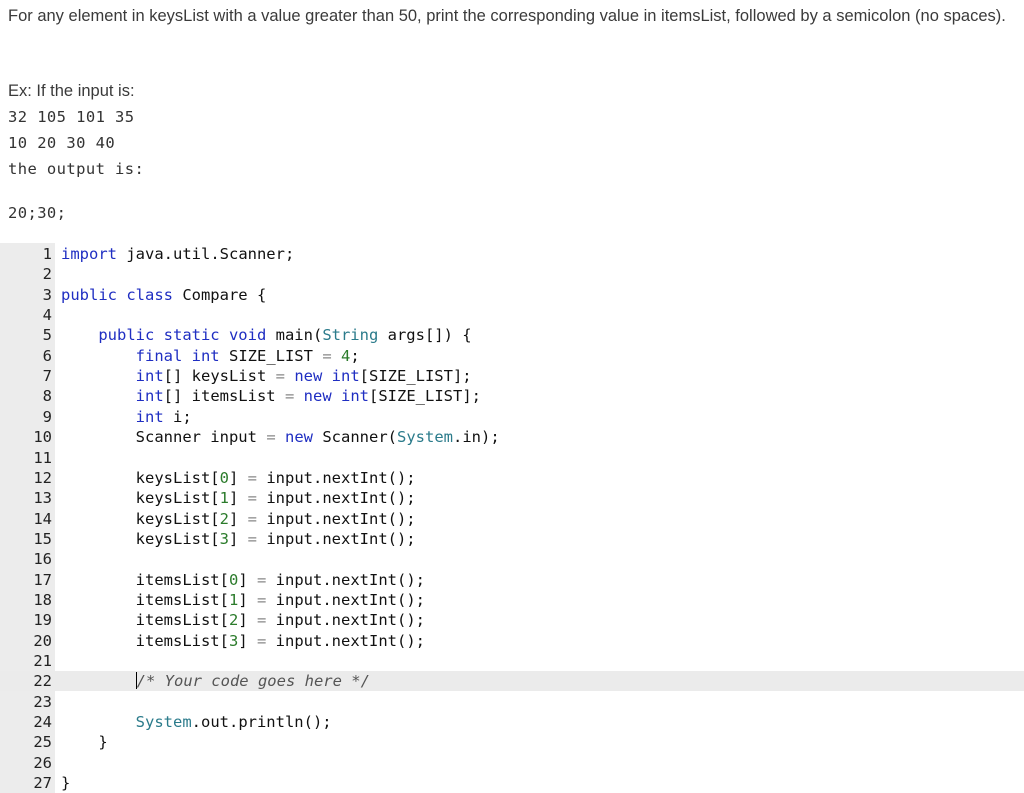 This screenshot has width=1024, height=793. What do you see at coordinates (42, 477) in the screenshot?
I see `line-number: 12` at bounding box center [42, 477].